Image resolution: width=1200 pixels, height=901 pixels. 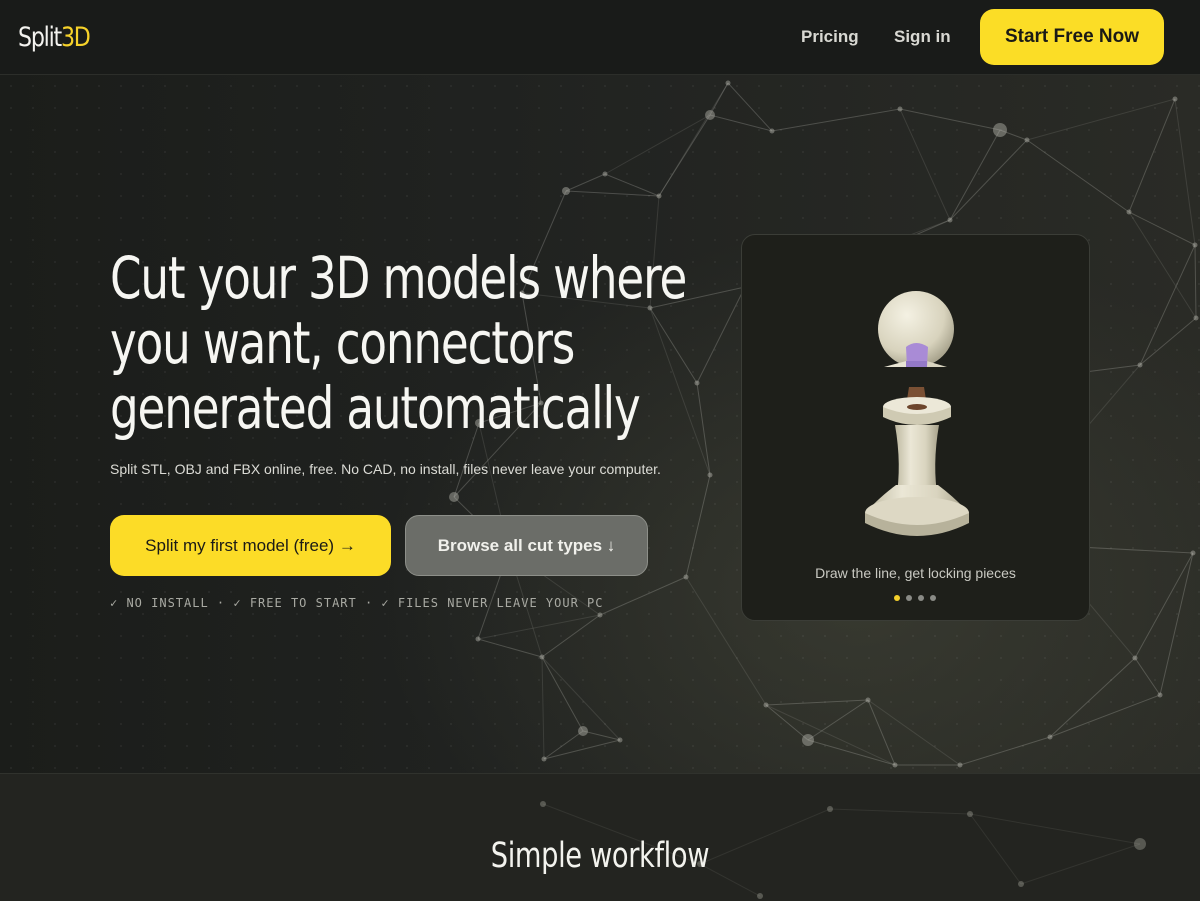 What do you see at coordinates (922, 37) in the screenshot?
I see `nav-link-sign-in: Sign in` at bounding box center [922, 37].